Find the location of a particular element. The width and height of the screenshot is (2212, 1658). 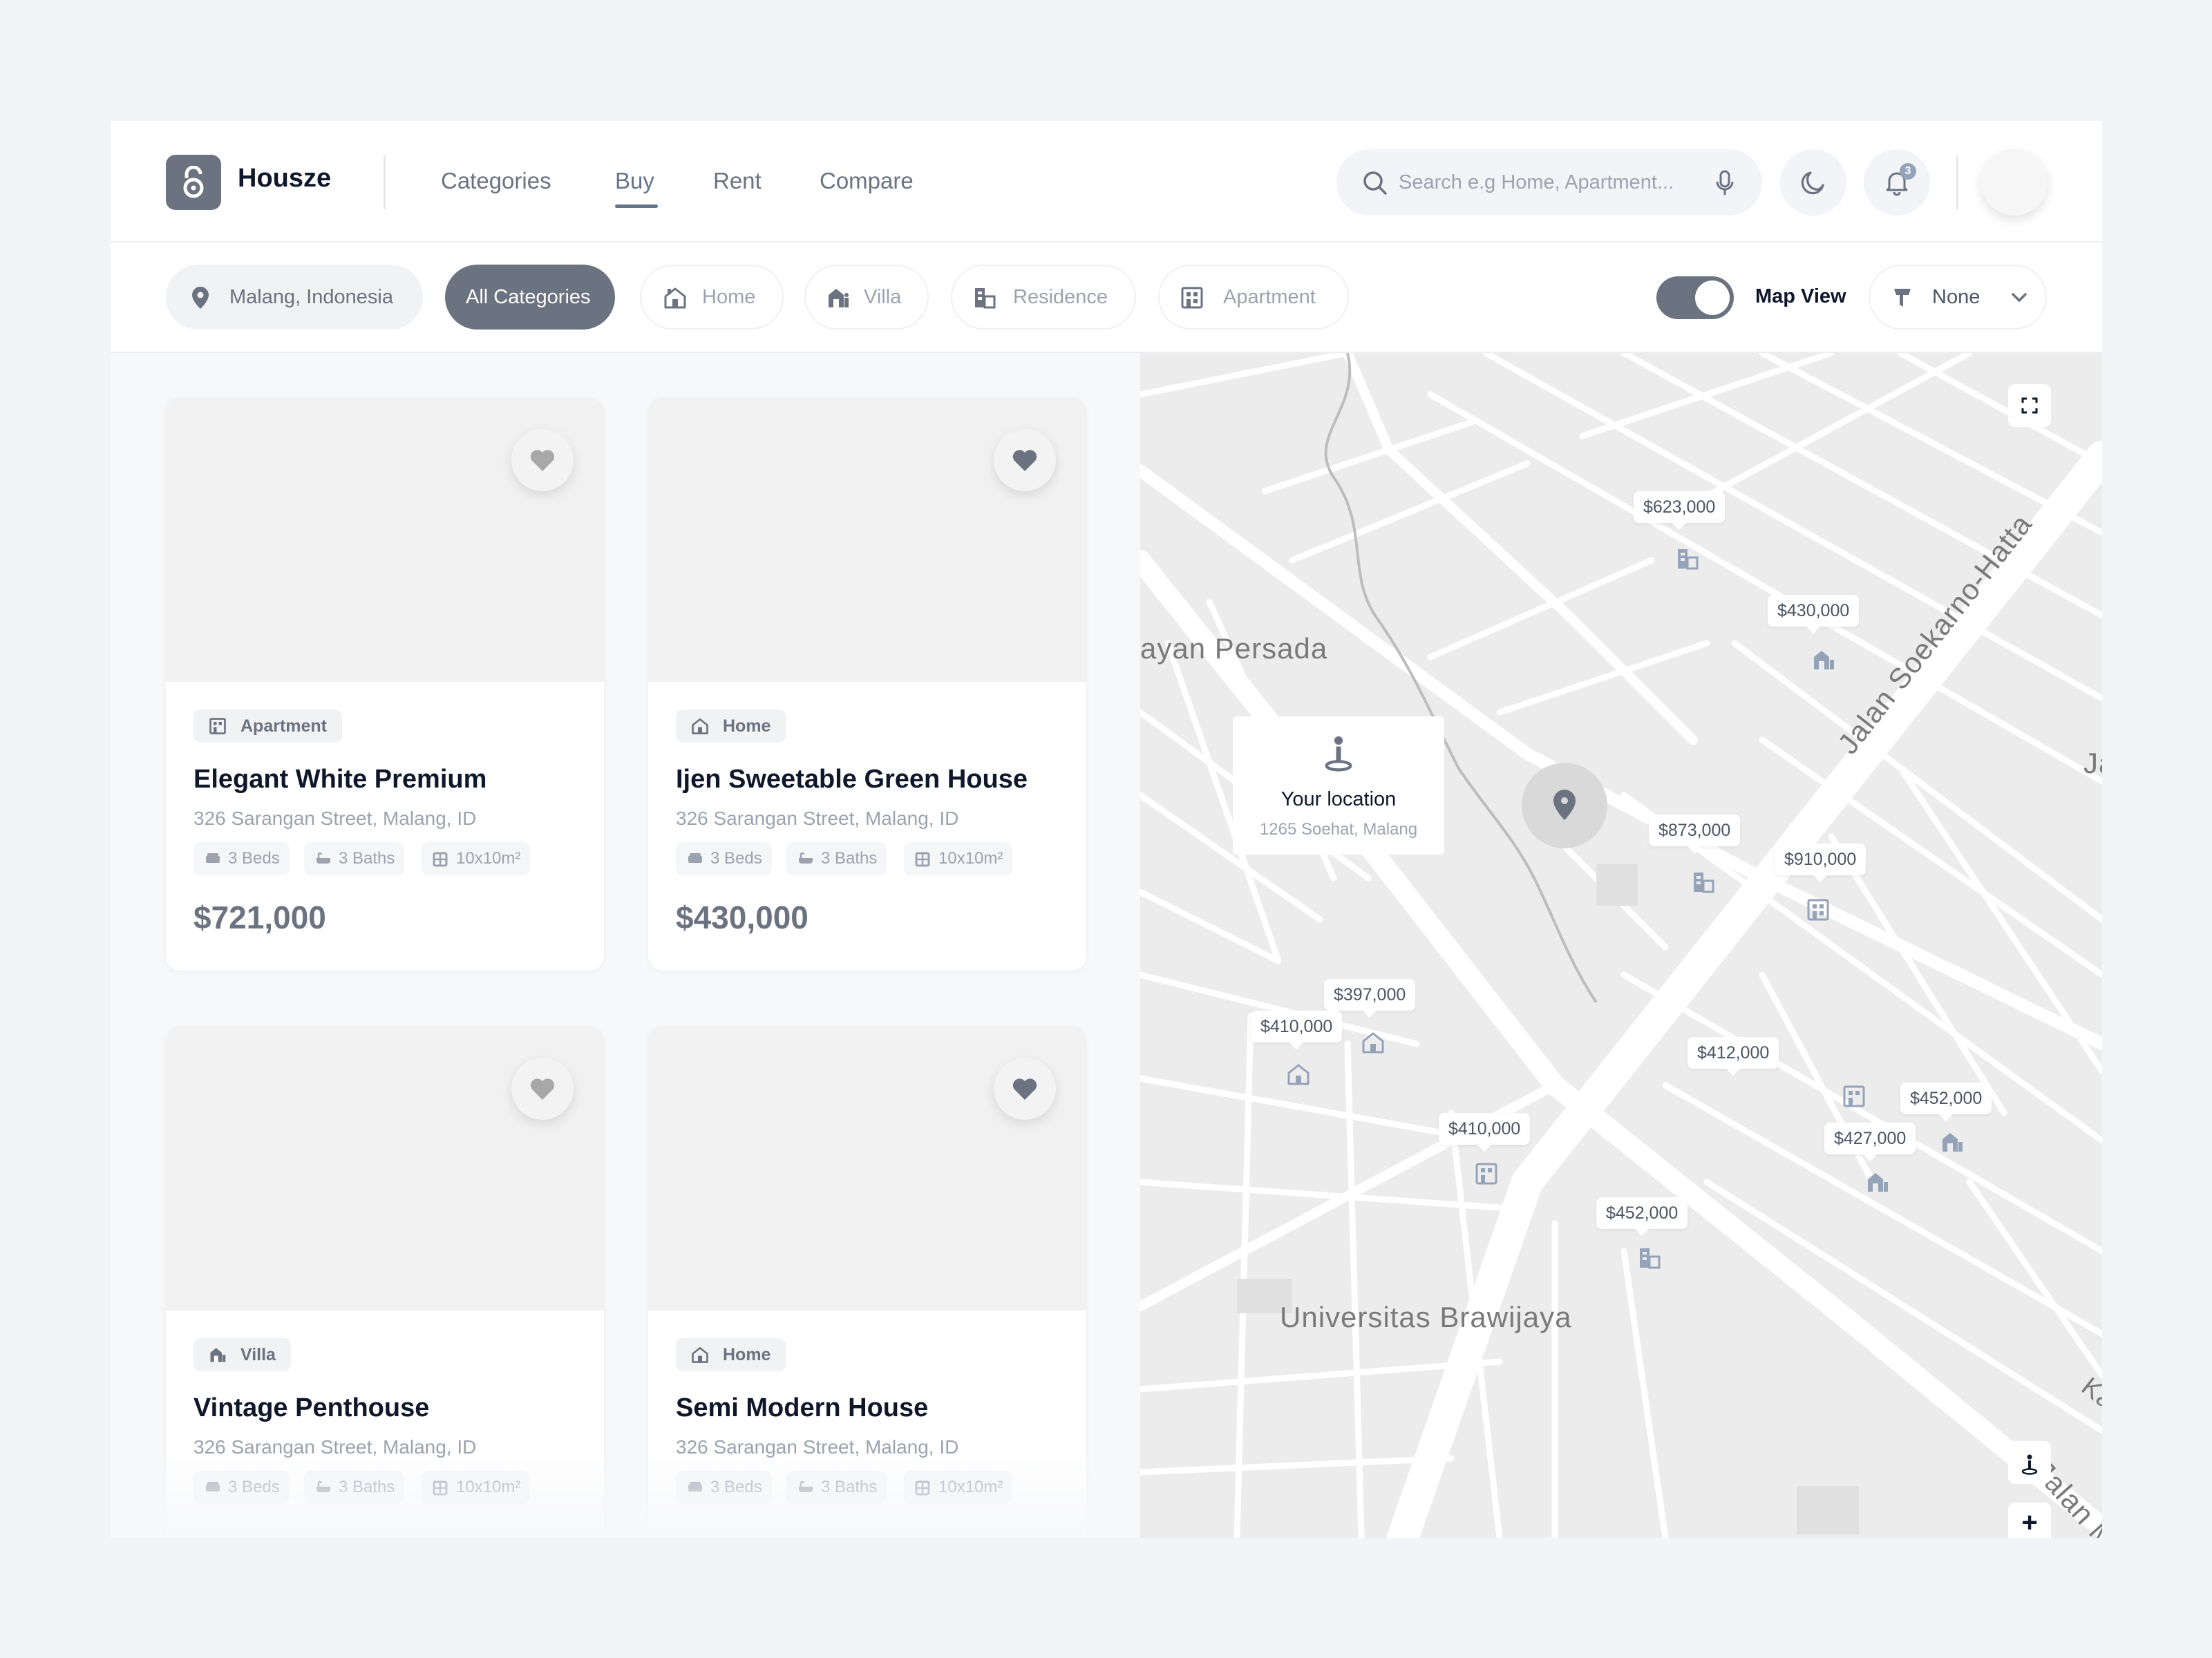

nav-categories: Categories is located at coordinates (496, 181).